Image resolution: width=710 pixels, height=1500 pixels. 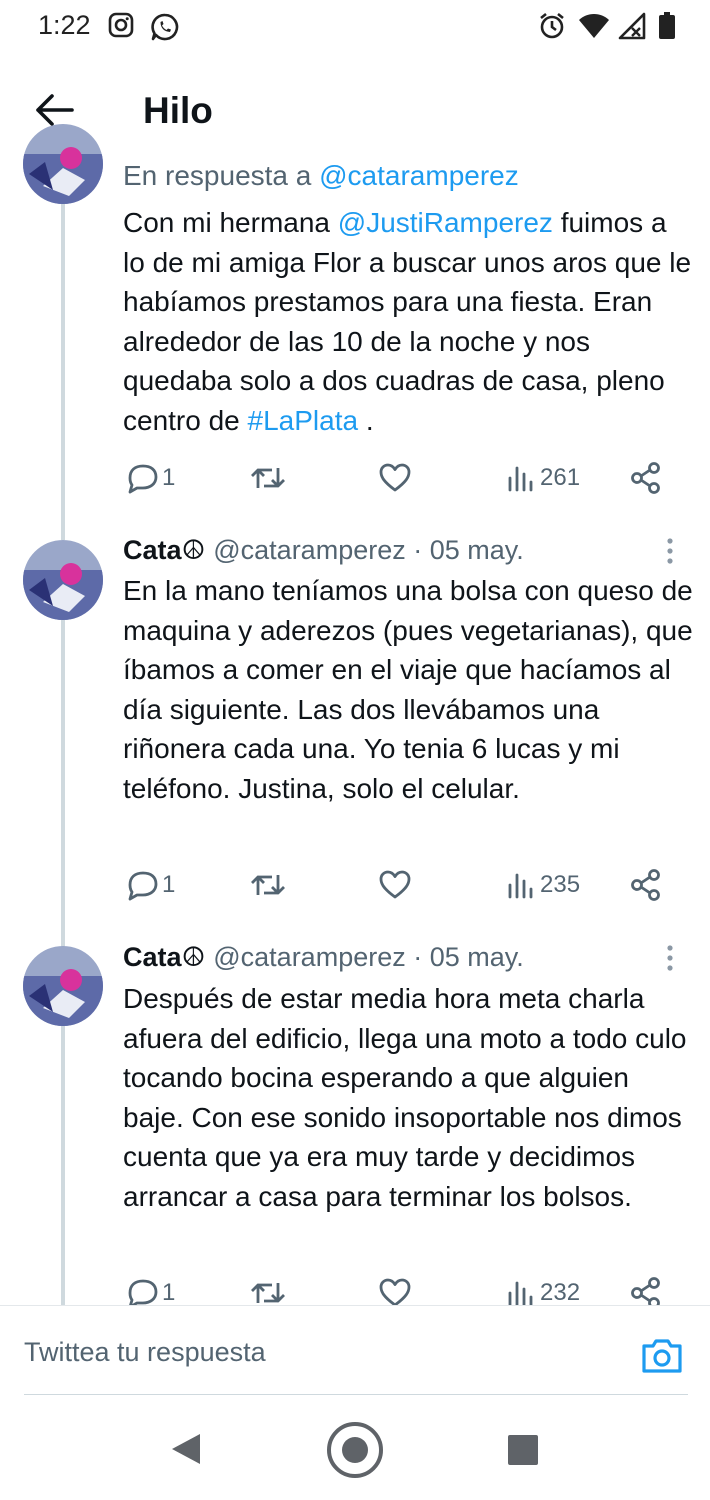 What do you see at coordinates (217, 175) in the screenshot?
I see `reply-context-prefix: En respuesta a` at bounding box center [217, 175].